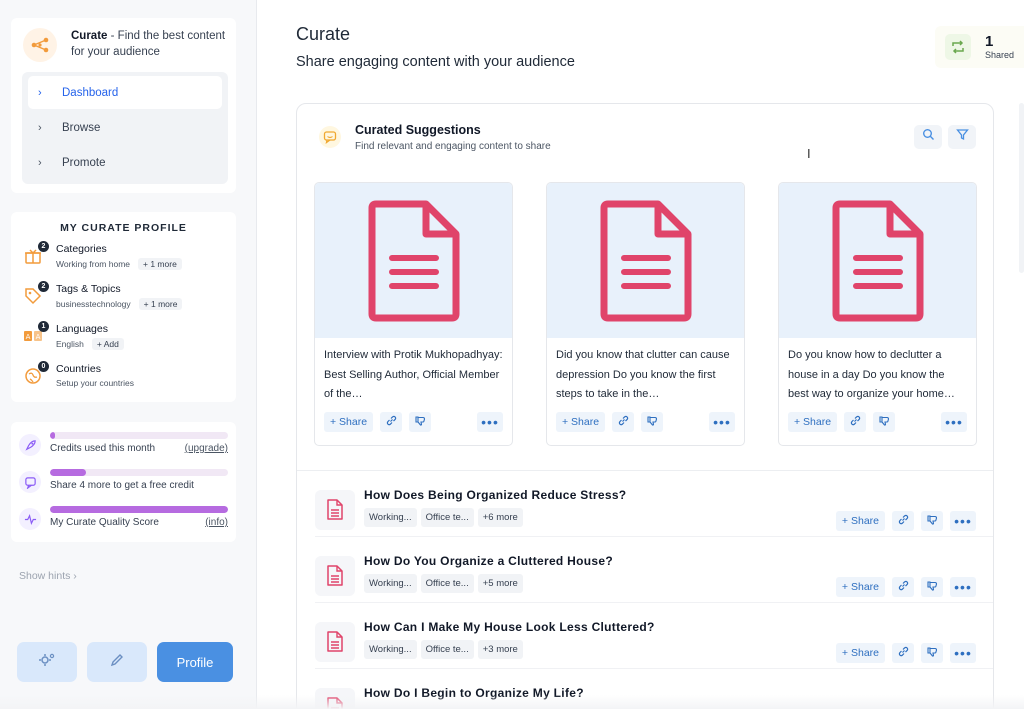 The height and width of the screenshot is (709, 1024). What do you see at coordinates (84, 162) in the screenshot?
I see `nav-item-label: Promote` at bounding box center [84, 162].